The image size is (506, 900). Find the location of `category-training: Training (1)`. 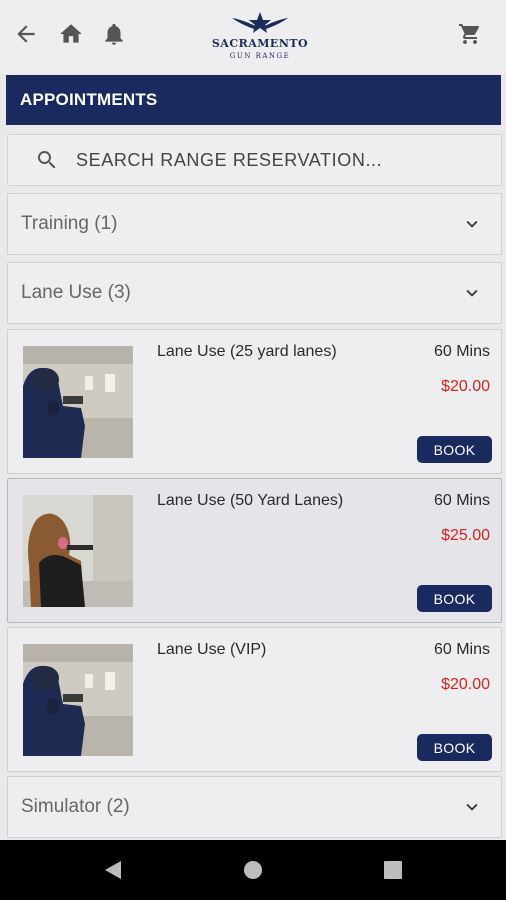

category-training: Training (1) is located at coordinates (254, 224).